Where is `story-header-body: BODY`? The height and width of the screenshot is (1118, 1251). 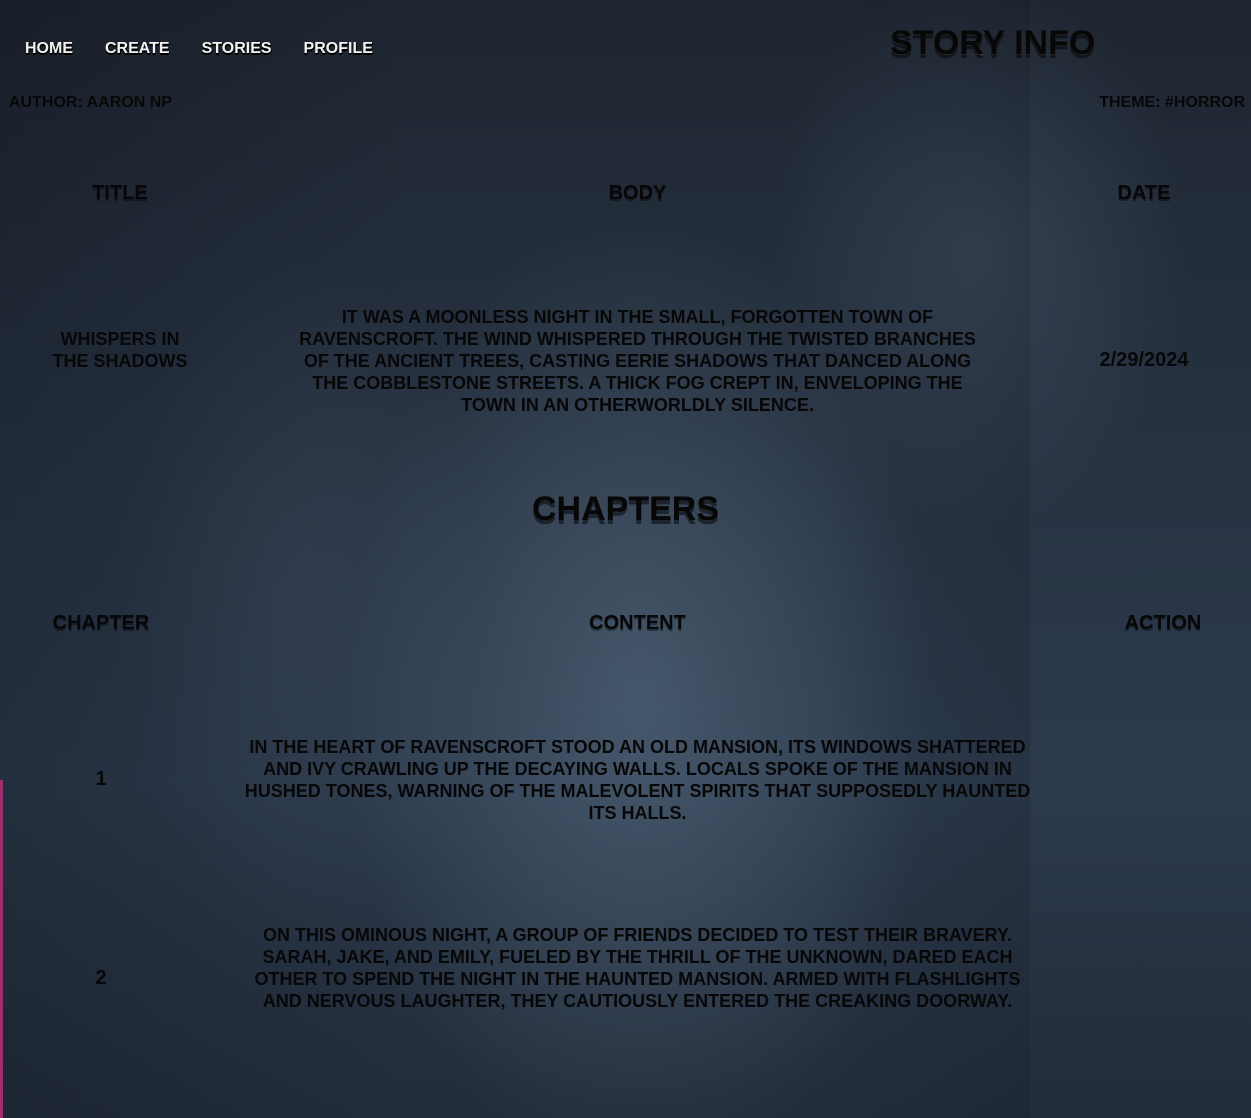 story-header-body: BODY is located at coordinates (637, 193).